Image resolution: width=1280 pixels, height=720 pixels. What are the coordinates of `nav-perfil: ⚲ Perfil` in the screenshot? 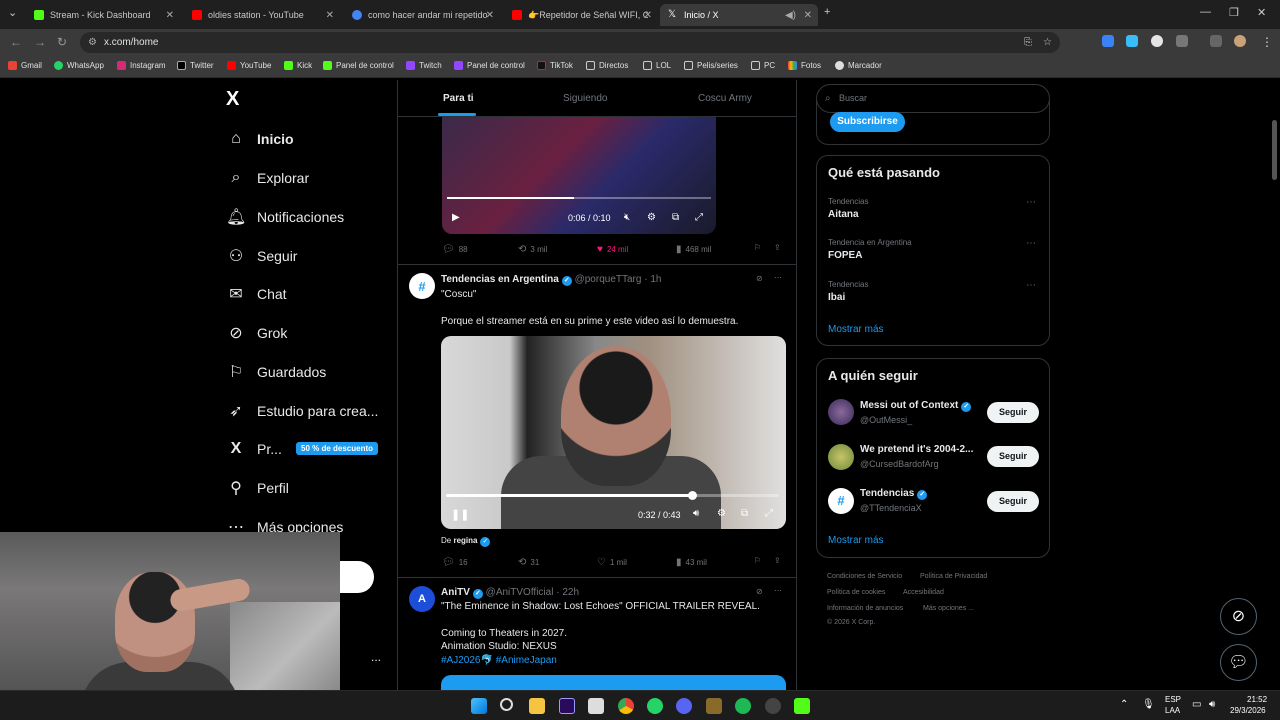 It's located at (257, 488).